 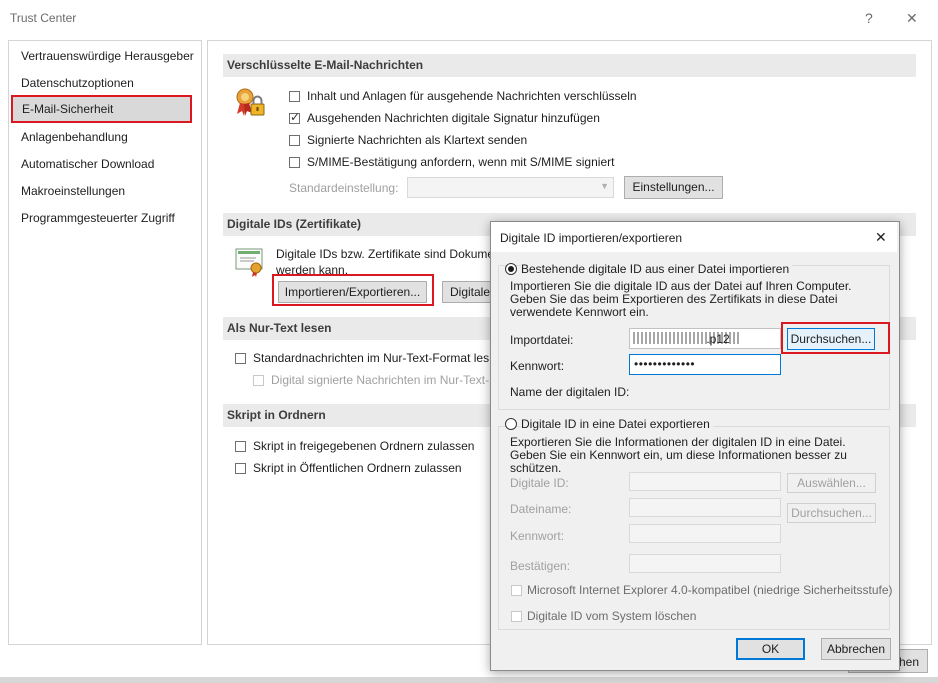 What do you see at coordinates (364, 446) in the screenshot?
I see `script-shared-label: Skript in freigegebenen Ordnern zulassen` at bounding box center [364, 446].